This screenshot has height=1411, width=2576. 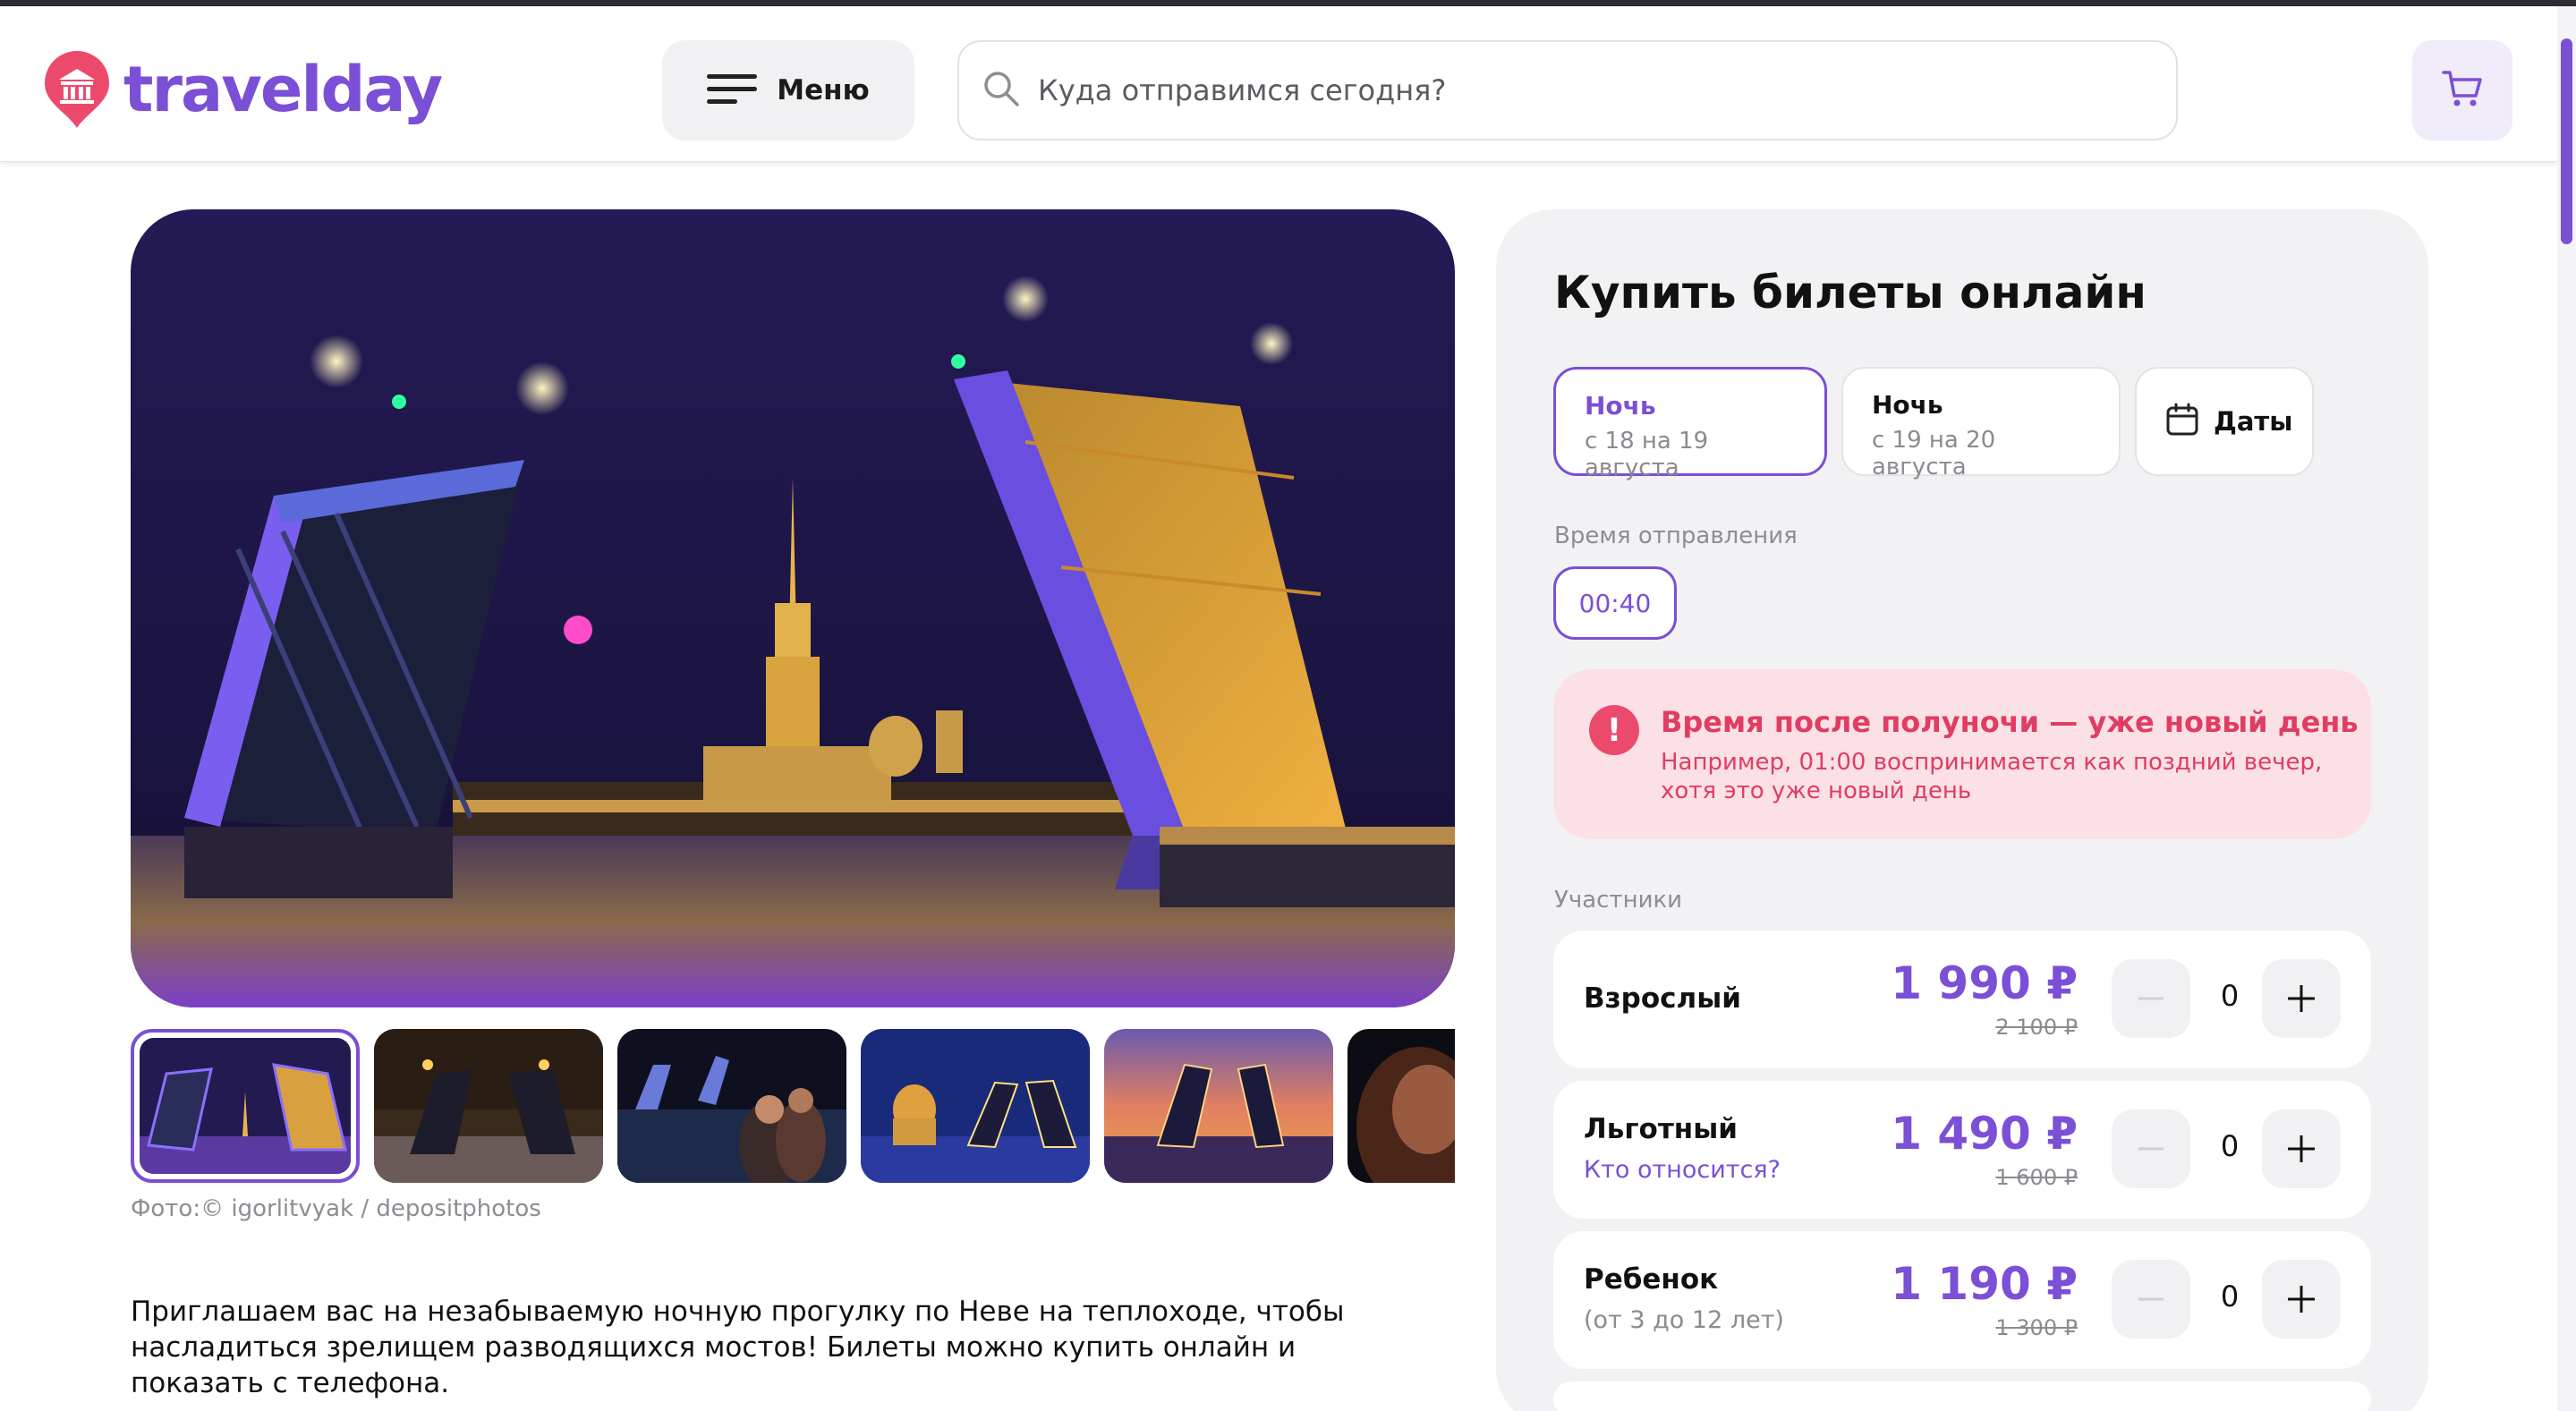 What do you see at coordinates (336, 1208) in the screenshot?
I see `photo-credit: Фото:© igorlitvyak / depositphotos` at bounding box center [336, 1208].